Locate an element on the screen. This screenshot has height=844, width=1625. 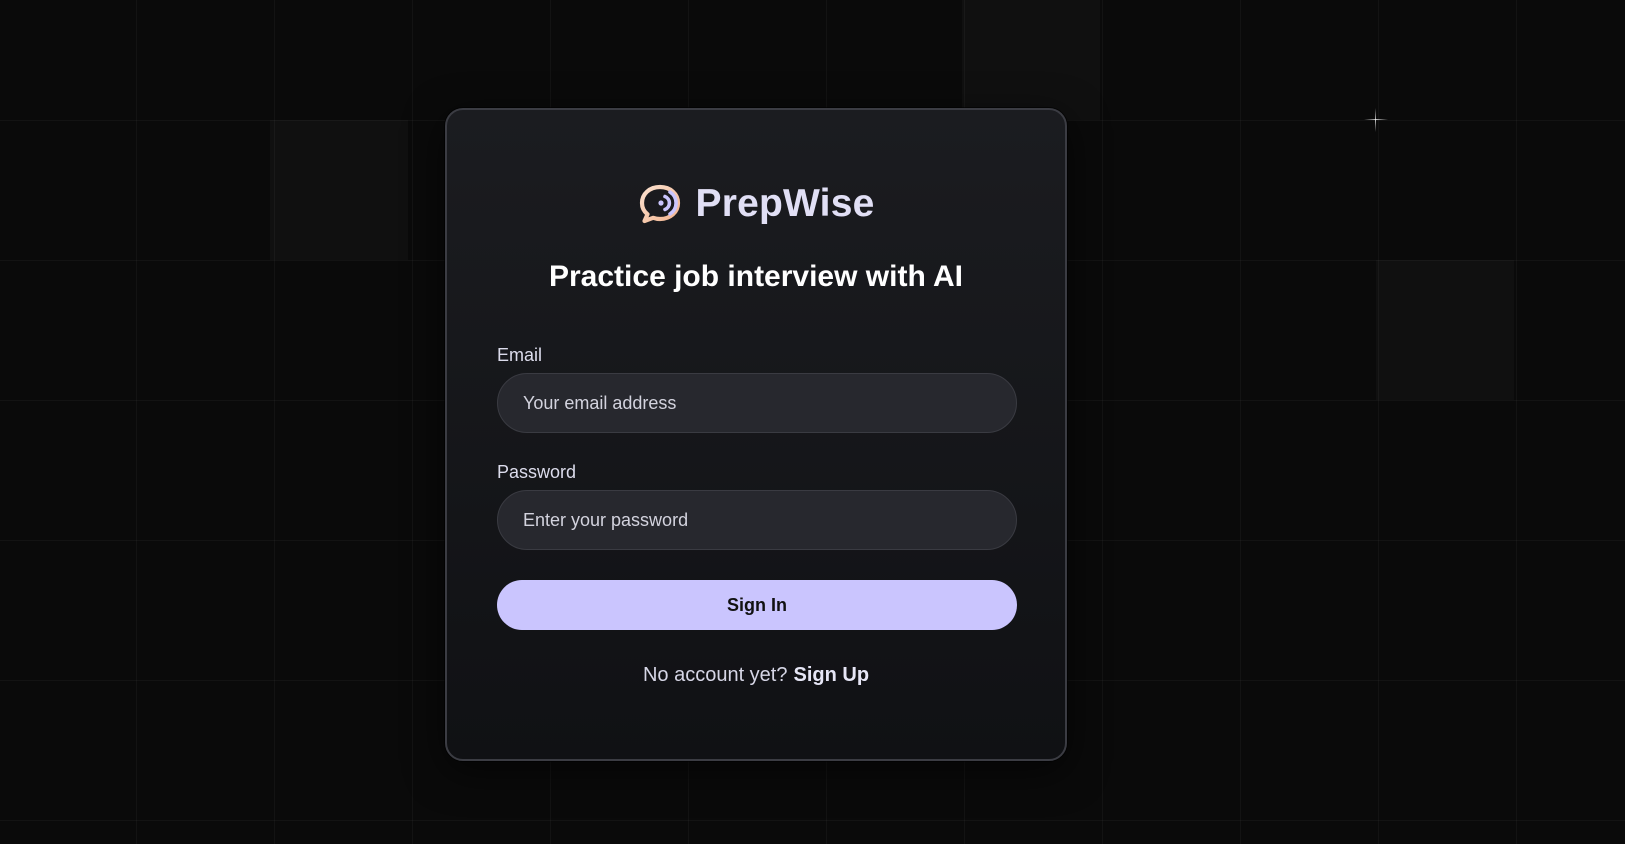
password-label: Password is located at coordinates (537, 472).